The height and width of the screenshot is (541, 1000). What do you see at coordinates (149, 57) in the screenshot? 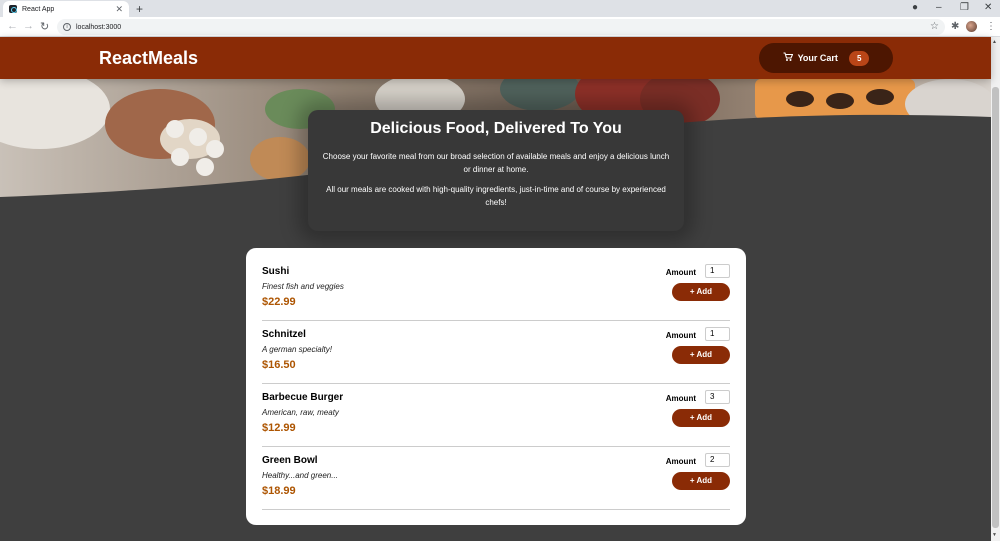
I see `app-title: ReactMeals` at bounding box center [149, 57].